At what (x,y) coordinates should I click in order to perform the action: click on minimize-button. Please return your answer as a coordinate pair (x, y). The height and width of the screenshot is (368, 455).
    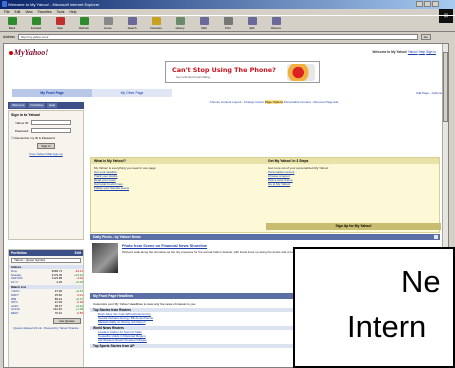
    Looking at the image, I should click on (419, 4).